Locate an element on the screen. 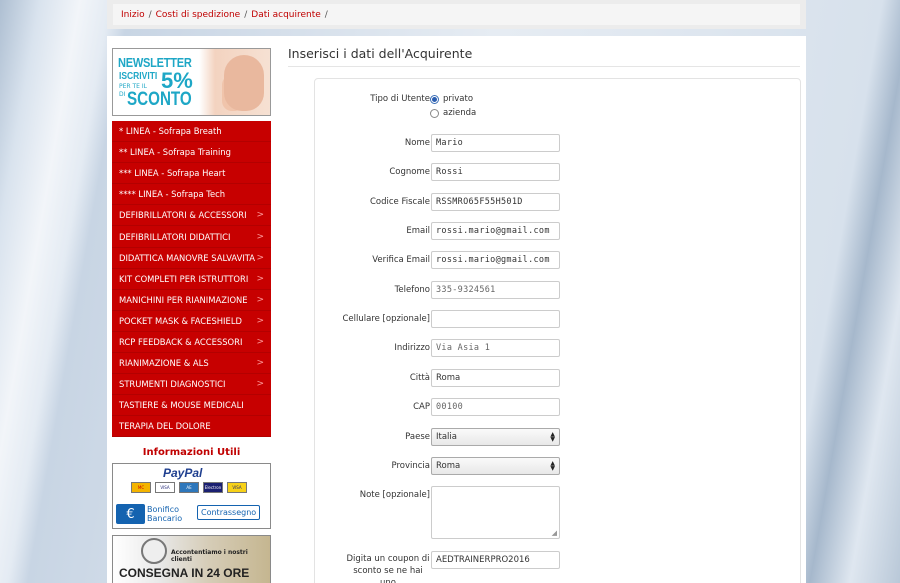  amex-icon: AE is located at coordinates (189, 488).